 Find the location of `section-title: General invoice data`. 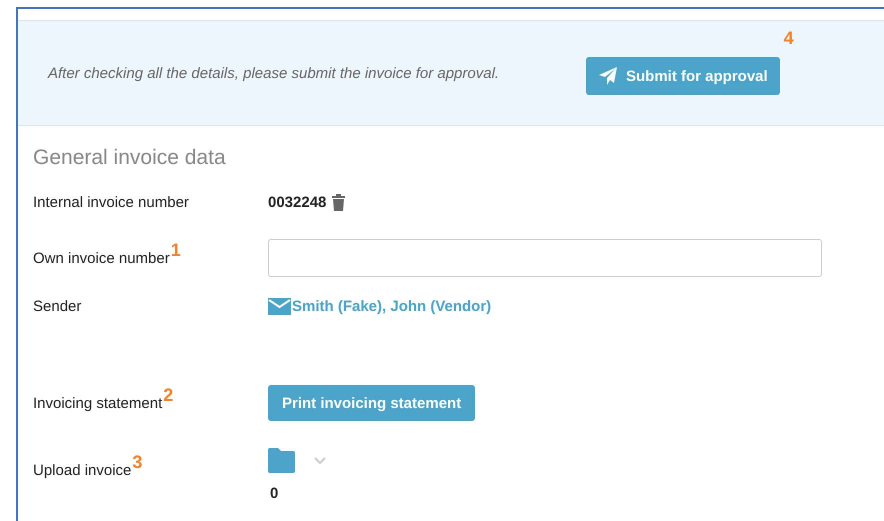

section-title: General invoice data is located at coordinates (130, 158).